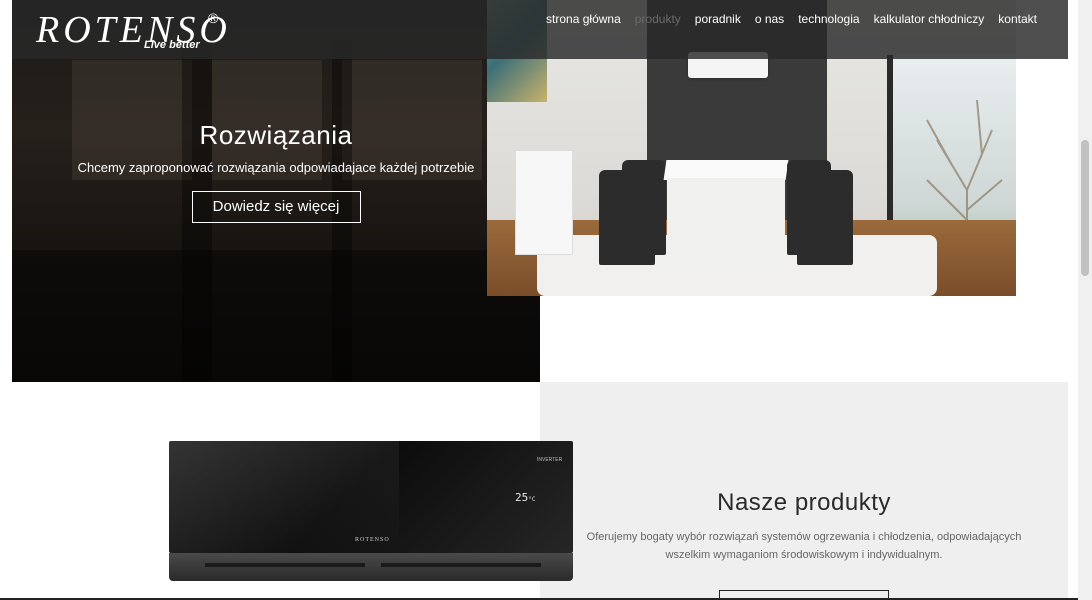 The height and width of the screenshot is (600, 1092). What do you see at coordinates (522, 497) in the screenshot?
I see `ac-temperature-value: 25` at bounding box center [522, 497].